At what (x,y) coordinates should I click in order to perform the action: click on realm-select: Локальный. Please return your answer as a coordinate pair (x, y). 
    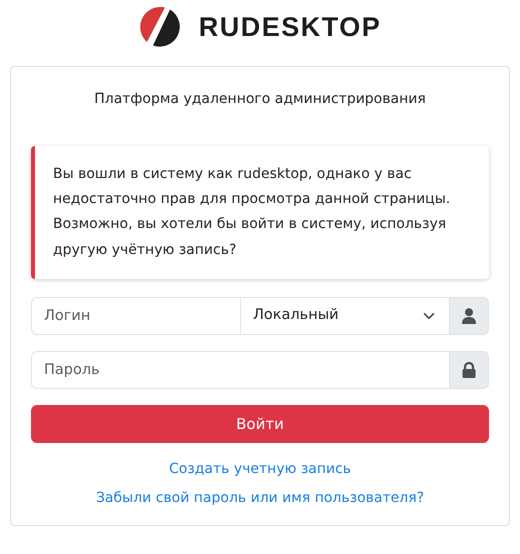
    Looking at the image, I should click on (345, 315).